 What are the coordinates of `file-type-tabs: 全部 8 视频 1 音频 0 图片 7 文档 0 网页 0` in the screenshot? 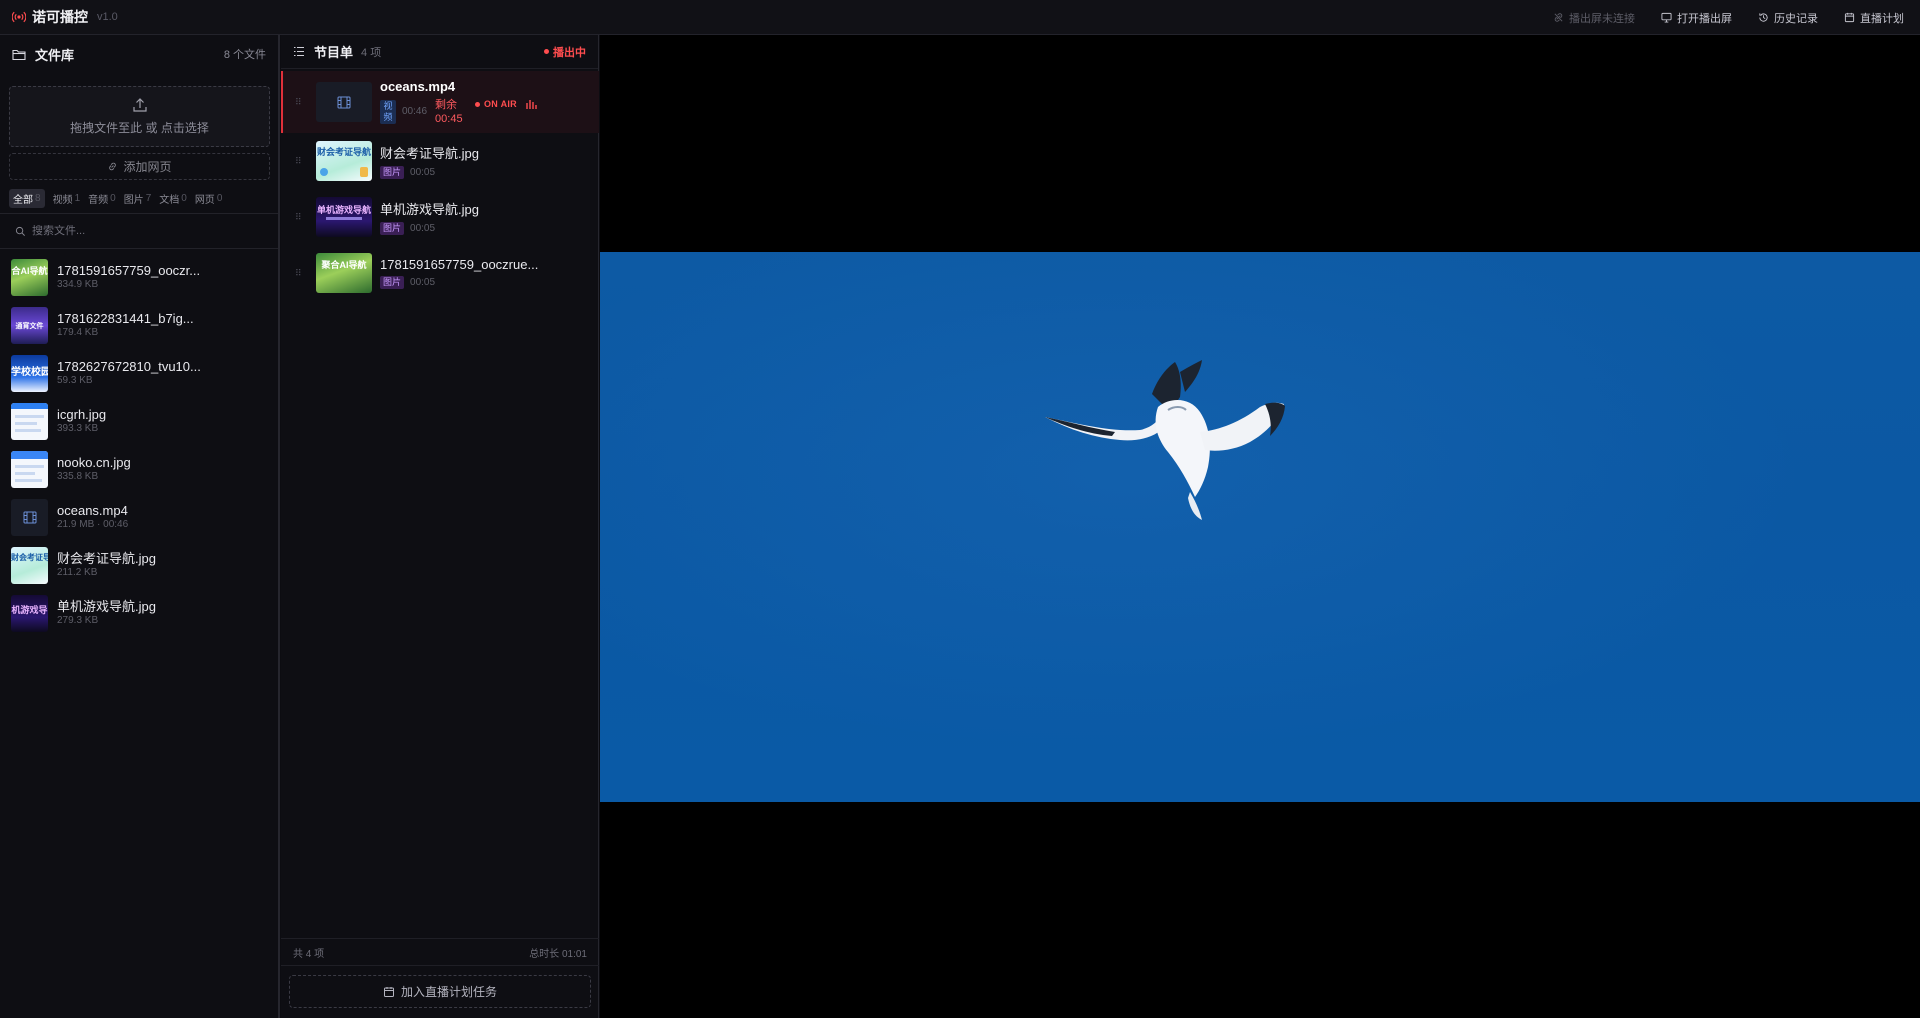 It's located at (119, 198).